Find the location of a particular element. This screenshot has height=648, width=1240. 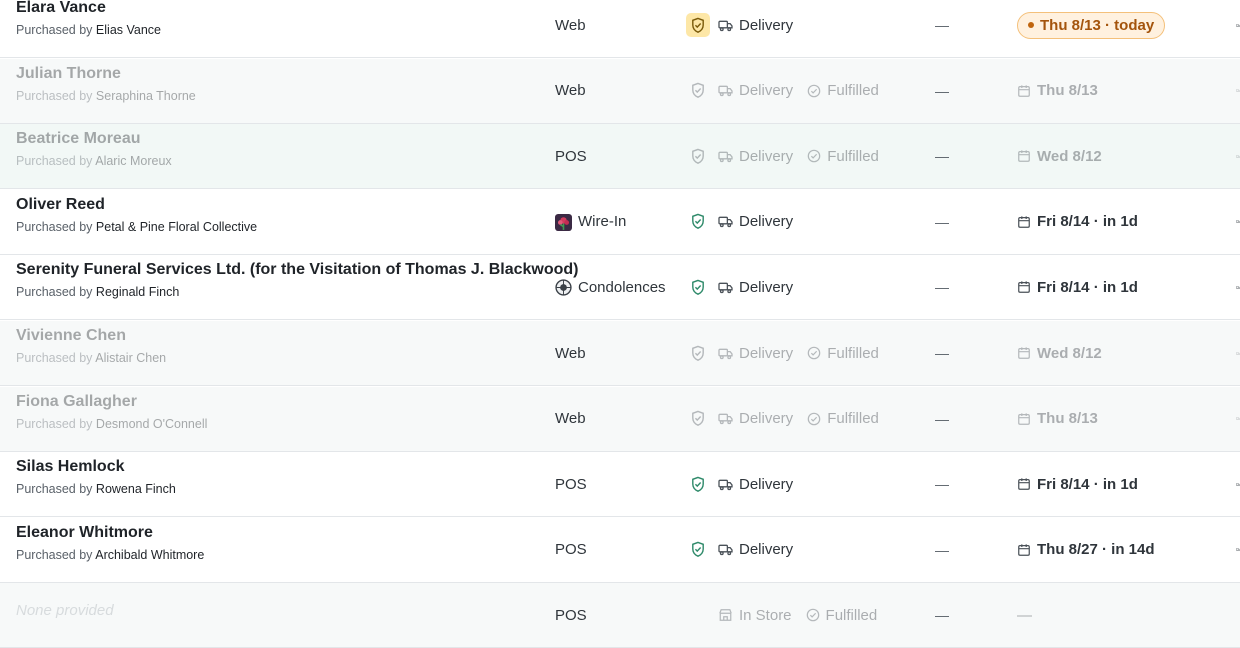

date-text: Thu 8/13 is located at coordinates (1067, 419).